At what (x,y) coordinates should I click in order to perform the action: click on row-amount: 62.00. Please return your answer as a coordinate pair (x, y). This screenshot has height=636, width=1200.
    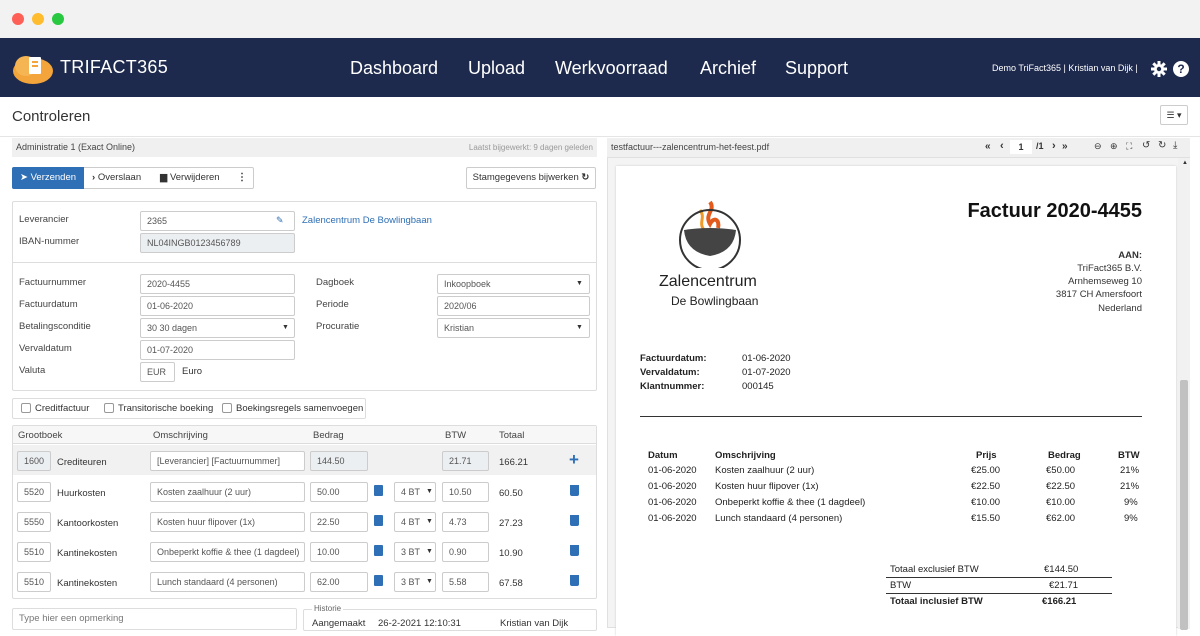
    Looking at the image, I should click on (339, 582).